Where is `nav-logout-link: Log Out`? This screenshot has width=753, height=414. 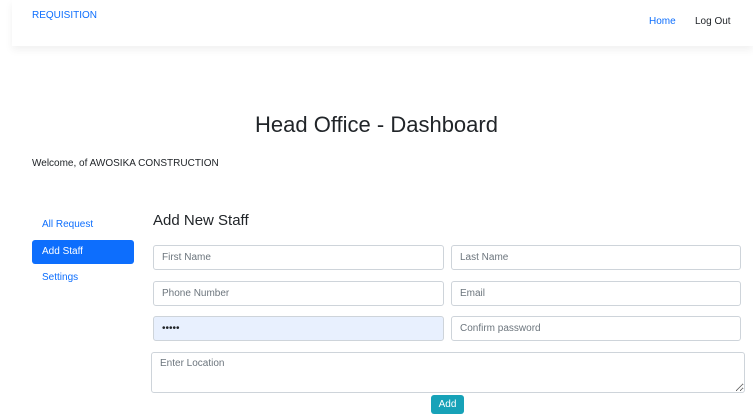 nav-logout-link: Log Out is located at coordinates (713, 21).